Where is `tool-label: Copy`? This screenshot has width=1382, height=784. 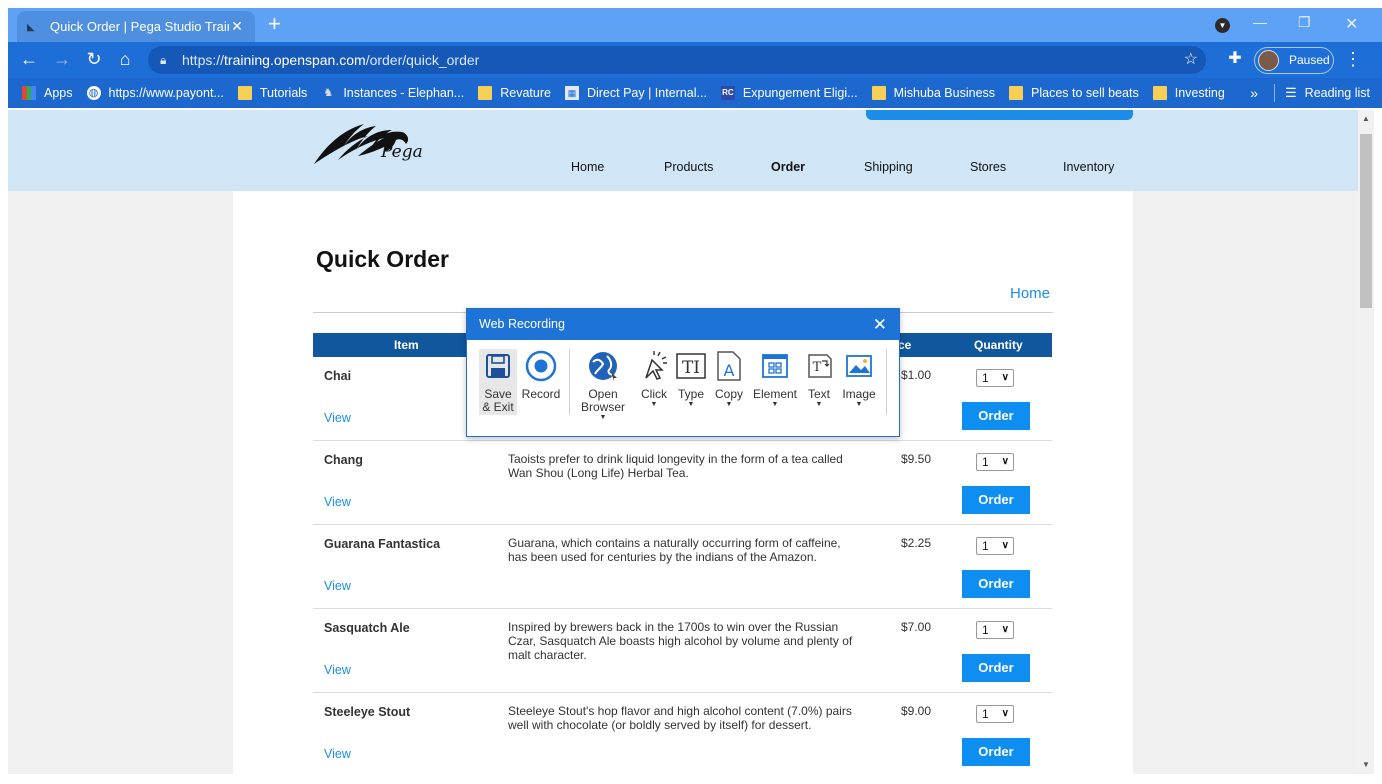
tool-label: Copy is located at coordinates (728, 394).